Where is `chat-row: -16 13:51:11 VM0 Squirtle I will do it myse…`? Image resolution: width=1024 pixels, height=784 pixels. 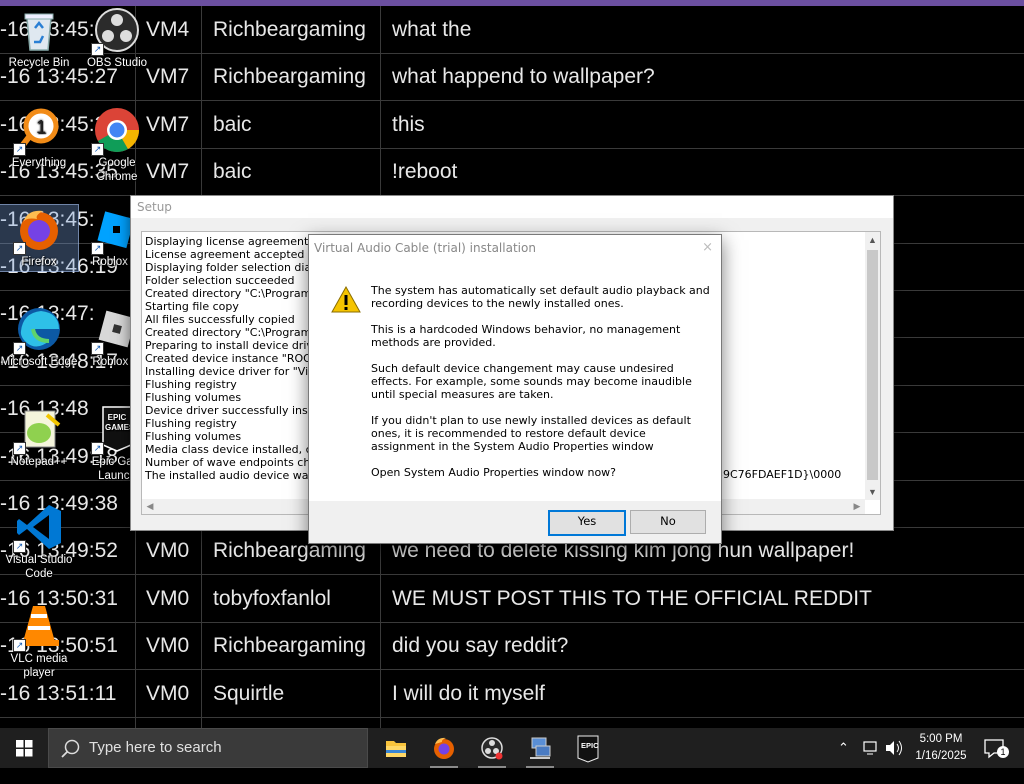
chat-row: -16 13:51:11 VM0 Squirtle I will do it myse… is located at coordinates (512, 694).